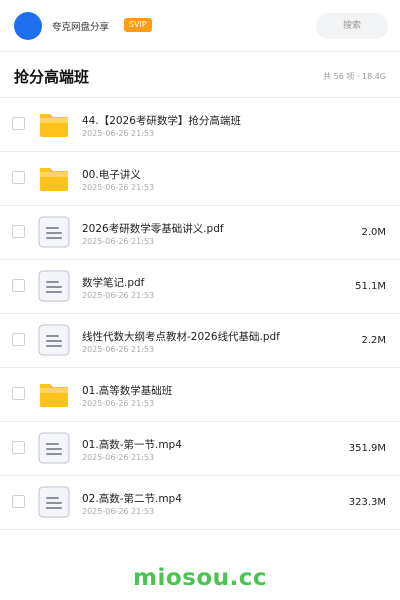  Describe the element at coordinates (132, 498) in the screenshot. I see `file-name: 02.高数-第二节.mp4` at that location.